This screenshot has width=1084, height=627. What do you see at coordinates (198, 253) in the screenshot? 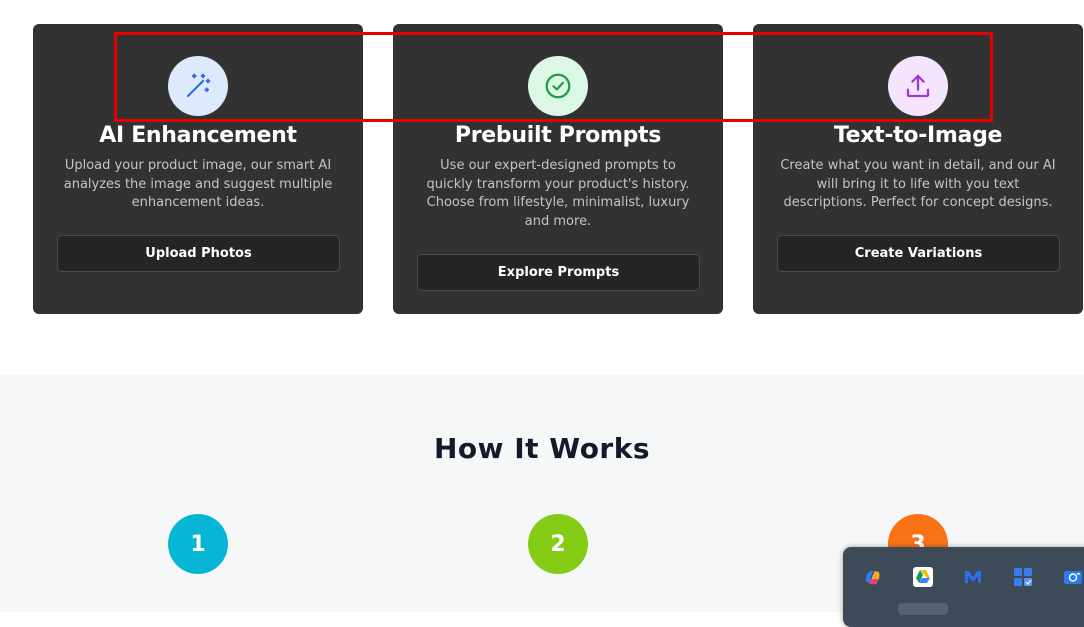
I see `upload-photos-button: Upload Photos` at bounding box center [198, 253].